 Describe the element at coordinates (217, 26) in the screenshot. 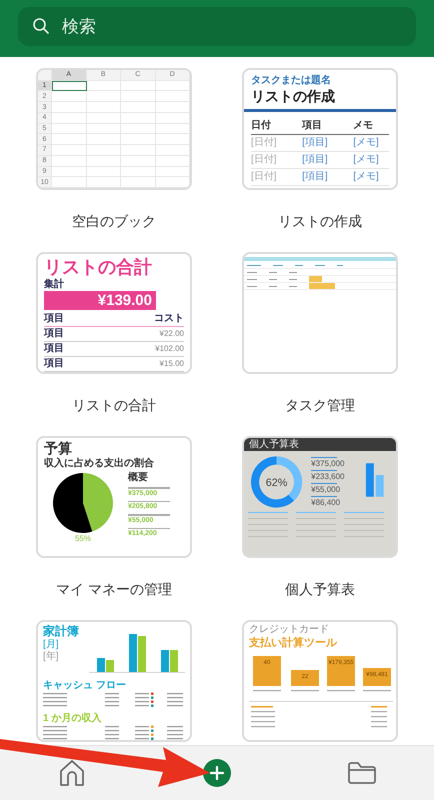

I see `search-field: 検索` at that location.